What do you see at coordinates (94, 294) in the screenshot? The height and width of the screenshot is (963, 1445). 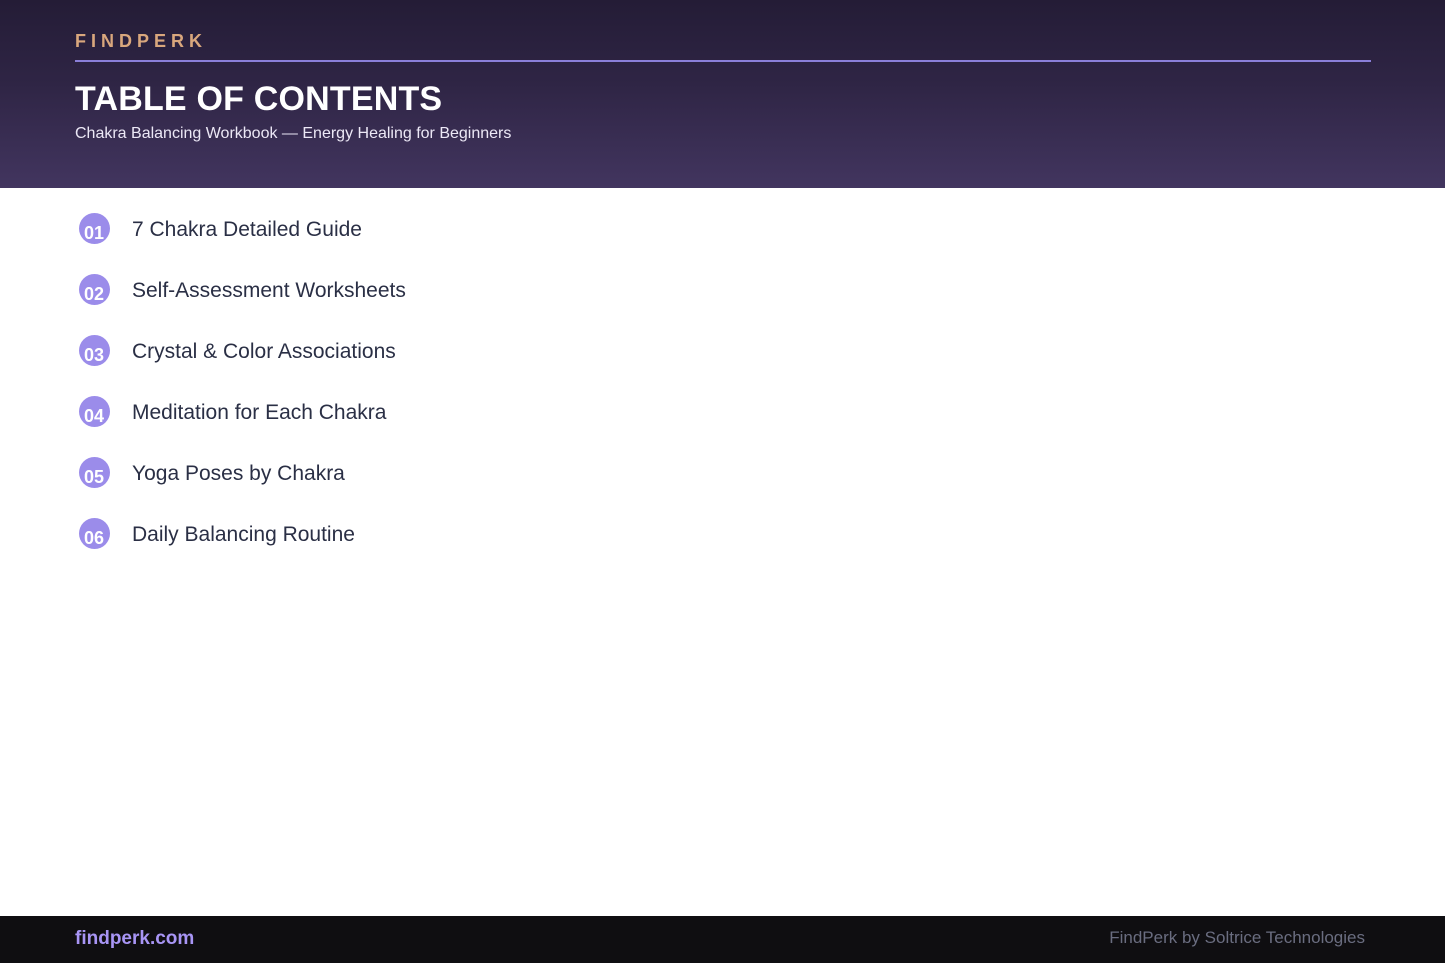 I see `badge-number: 02` at bounding box center [94, 294].